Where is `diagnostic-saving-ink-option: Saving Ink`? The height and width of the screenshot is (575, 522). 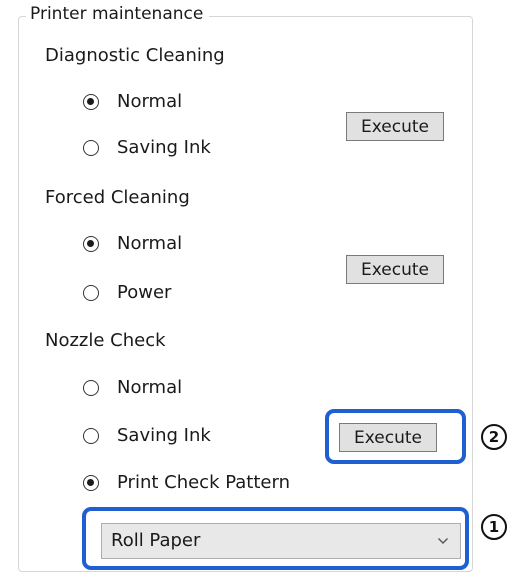 diagnostic-saving-ink-option: Saving Ink is located at coordinates (147, 148).